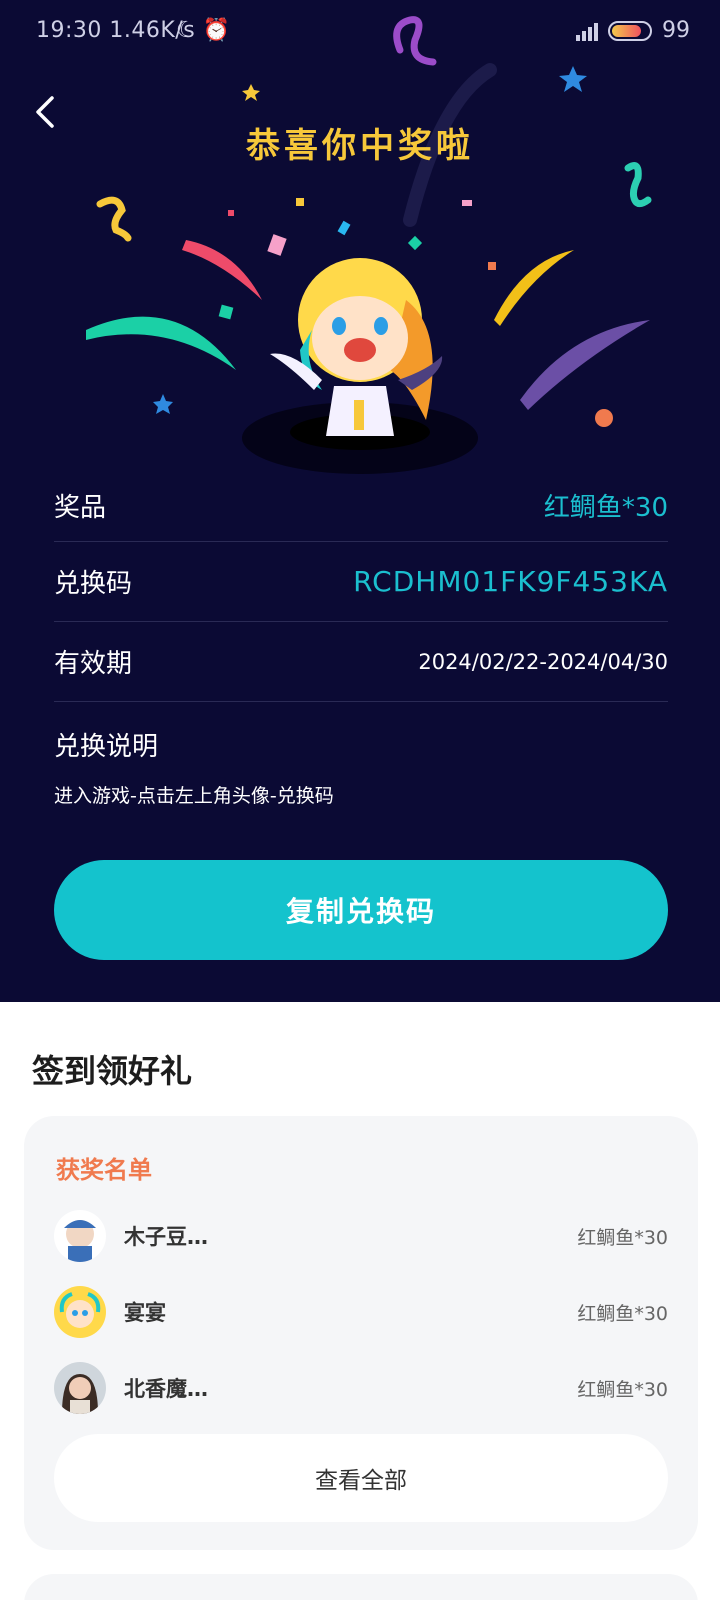  What do you see at coordinates (585, 365) in the screenshot?
I see `ribbon-purple` at bounding box center [585, 365].